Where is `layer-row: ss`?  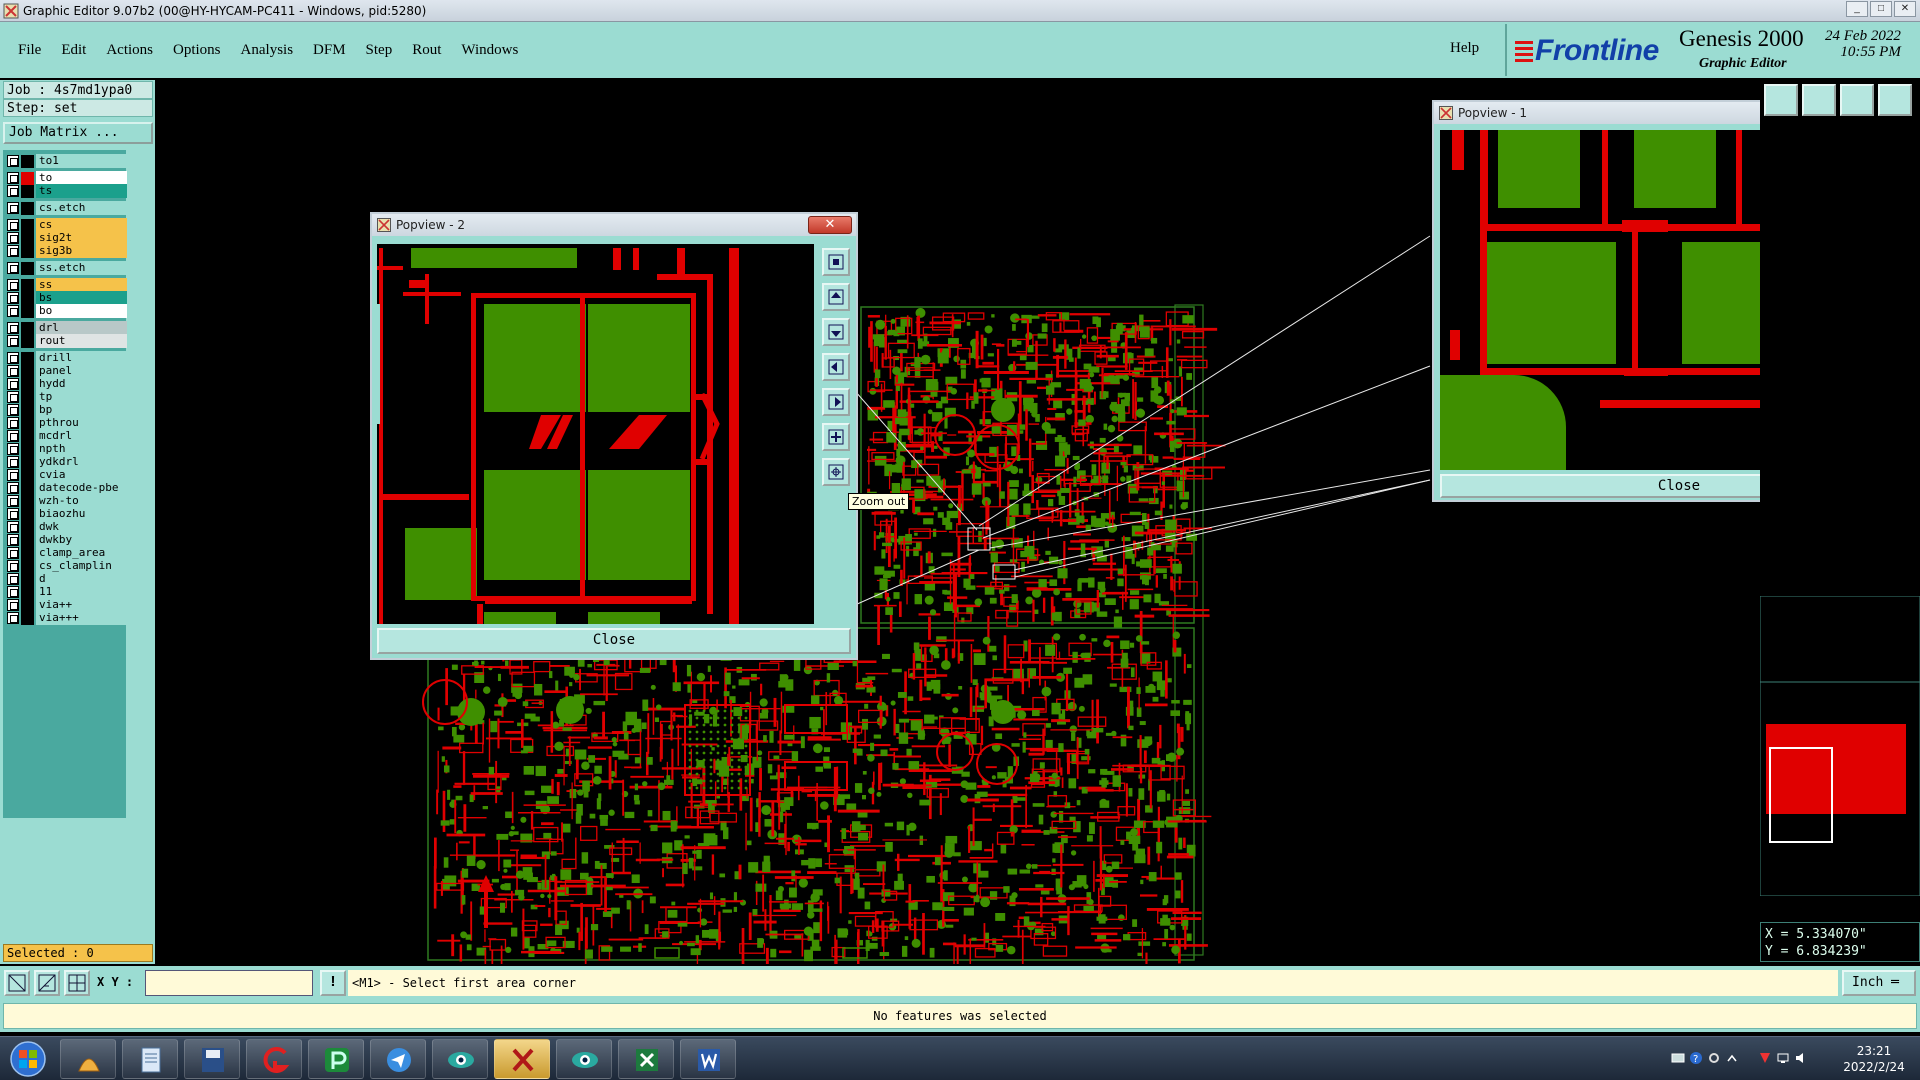
layer-row: ss is located at coordinates (67, 285).